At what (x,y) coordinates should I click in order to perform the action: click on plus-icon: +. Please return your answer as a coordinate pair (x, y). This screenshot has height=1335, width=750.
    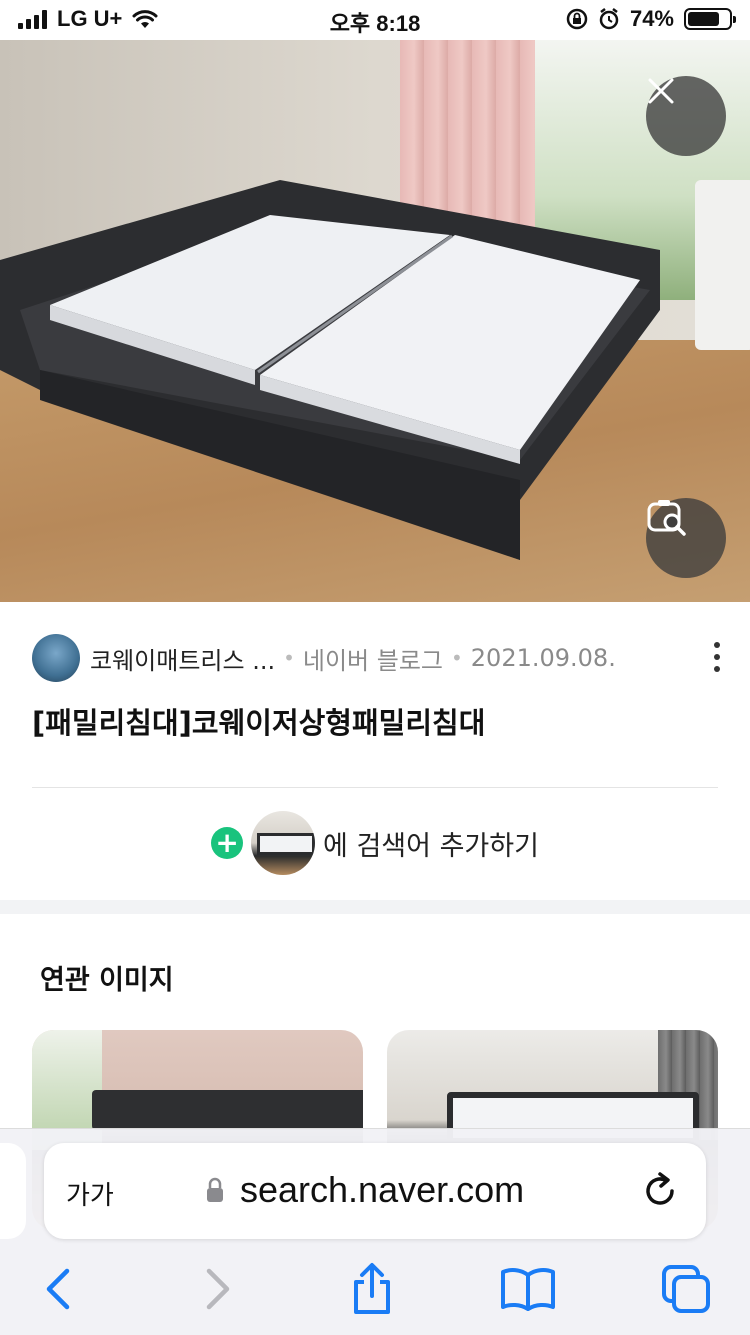
    Looking at the image, I should click on (227, 843).